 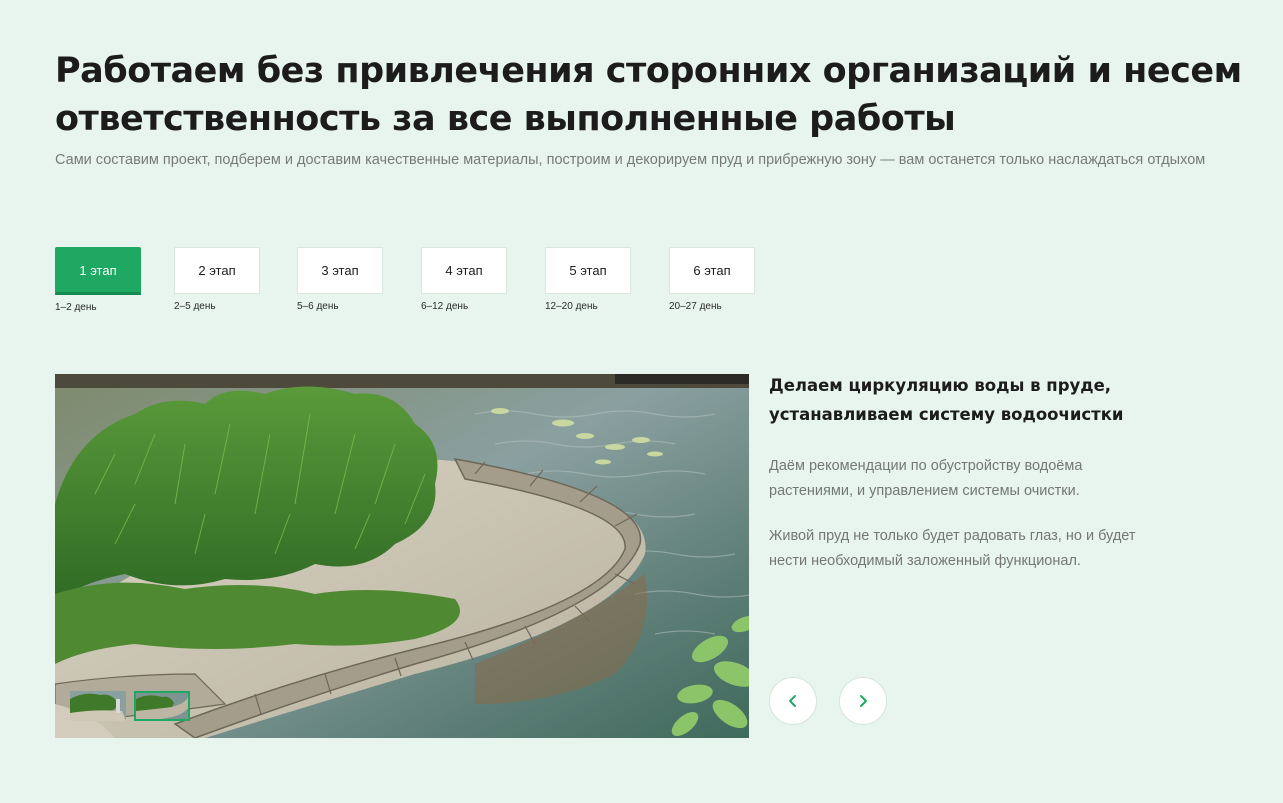 What do you see at coordinates (695, 306) in the screenshot?
I see `stage-days-6: 20–27 день` at bounding box center [695, 306].